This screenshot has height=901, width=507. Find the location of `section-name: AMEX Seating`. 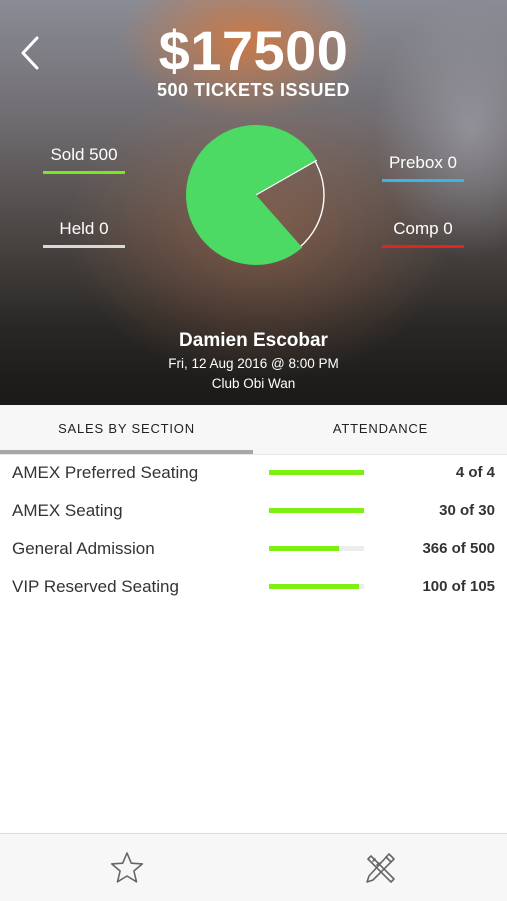

section-name: AMEX Seating is located at coordinates (67, 510).